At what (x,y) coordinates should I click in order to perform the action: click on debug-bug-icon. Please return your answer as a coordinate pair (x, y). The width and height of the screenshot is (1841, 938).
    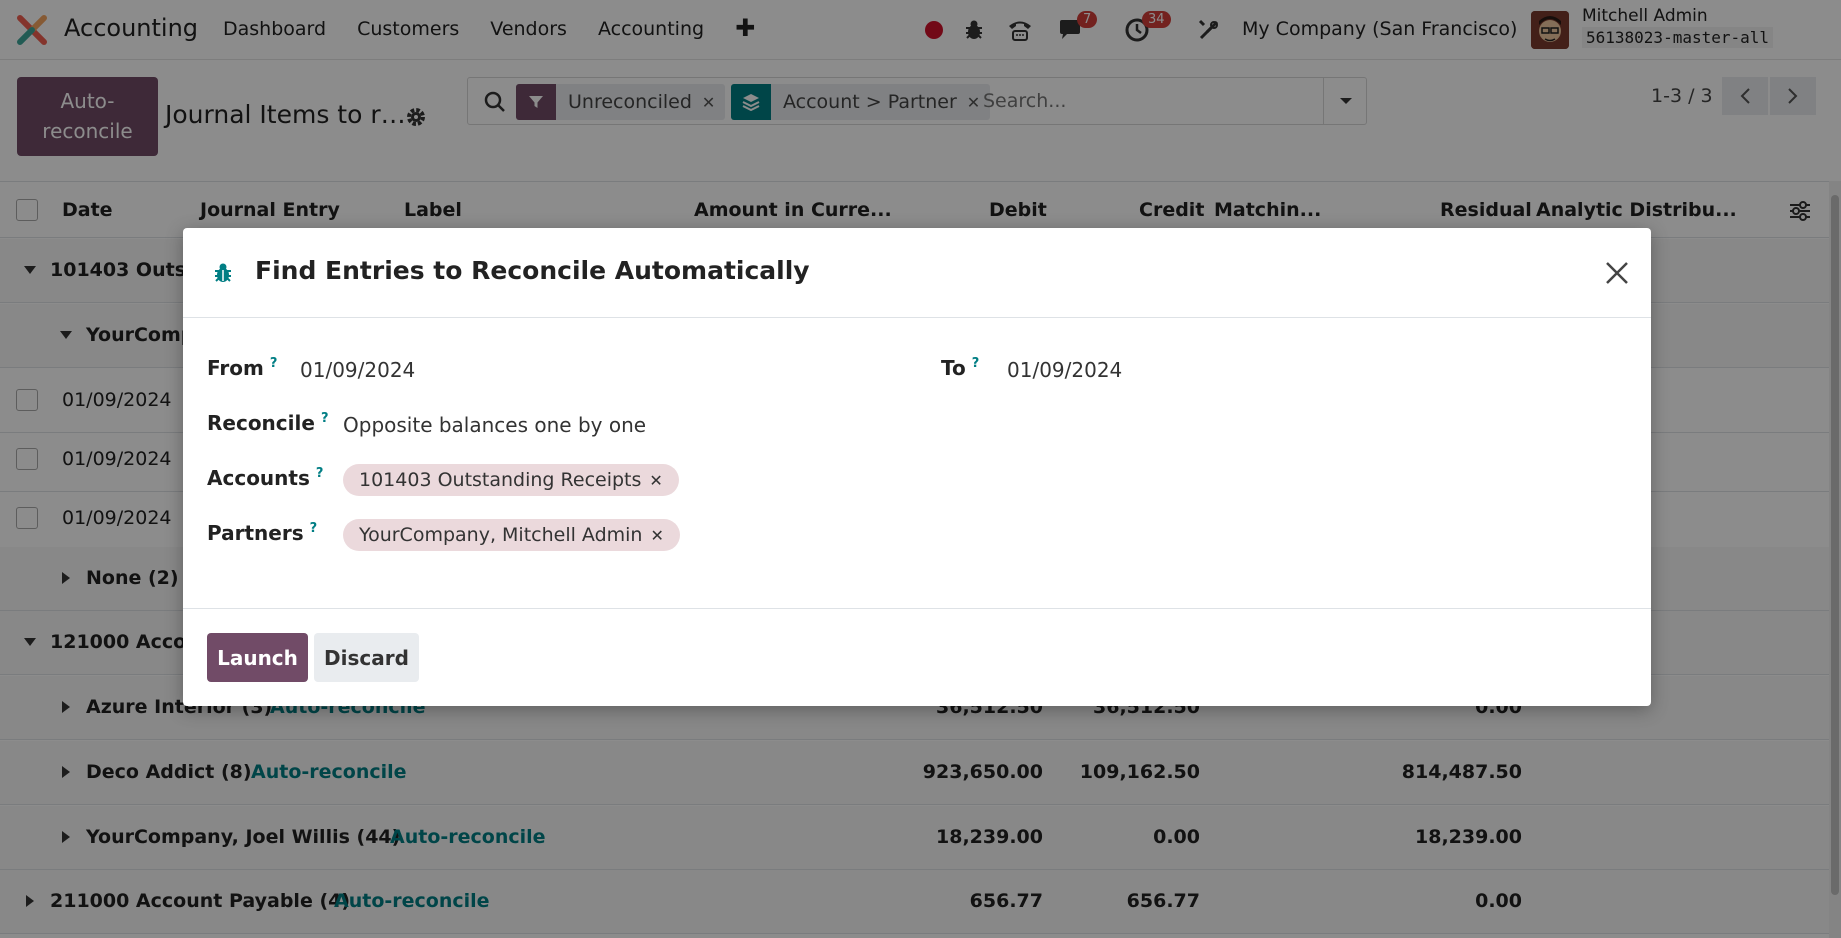
    Looking at the image, I should click on (223, 272).